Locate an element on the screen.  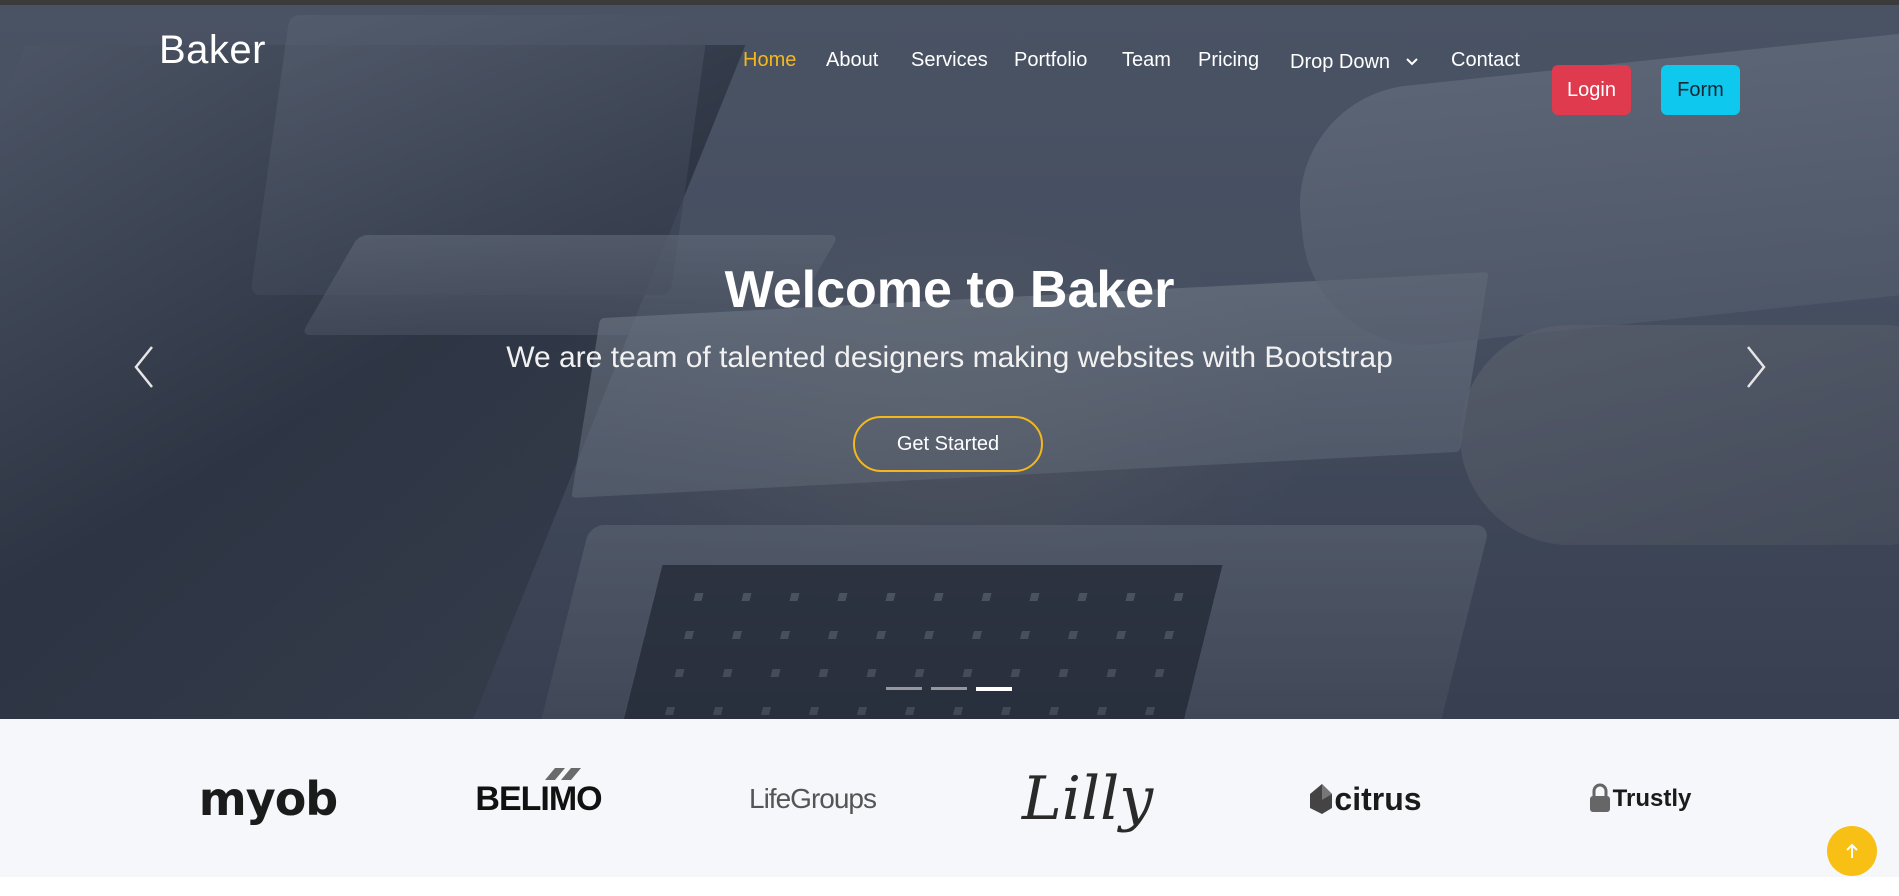
login-button: Login is located at coordinates (1591, 90).